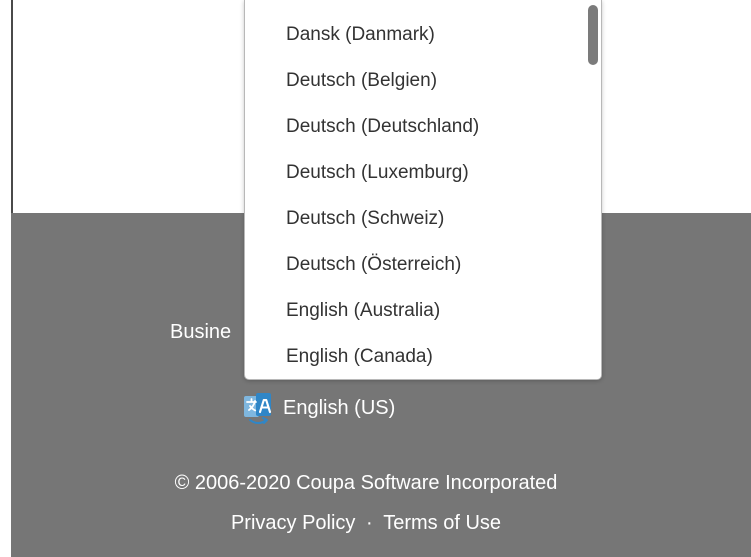  What do you see at coordinates (593, 35) in the screenshot?
I see `scrollbar-thumb` at bounding box center [593, 35].